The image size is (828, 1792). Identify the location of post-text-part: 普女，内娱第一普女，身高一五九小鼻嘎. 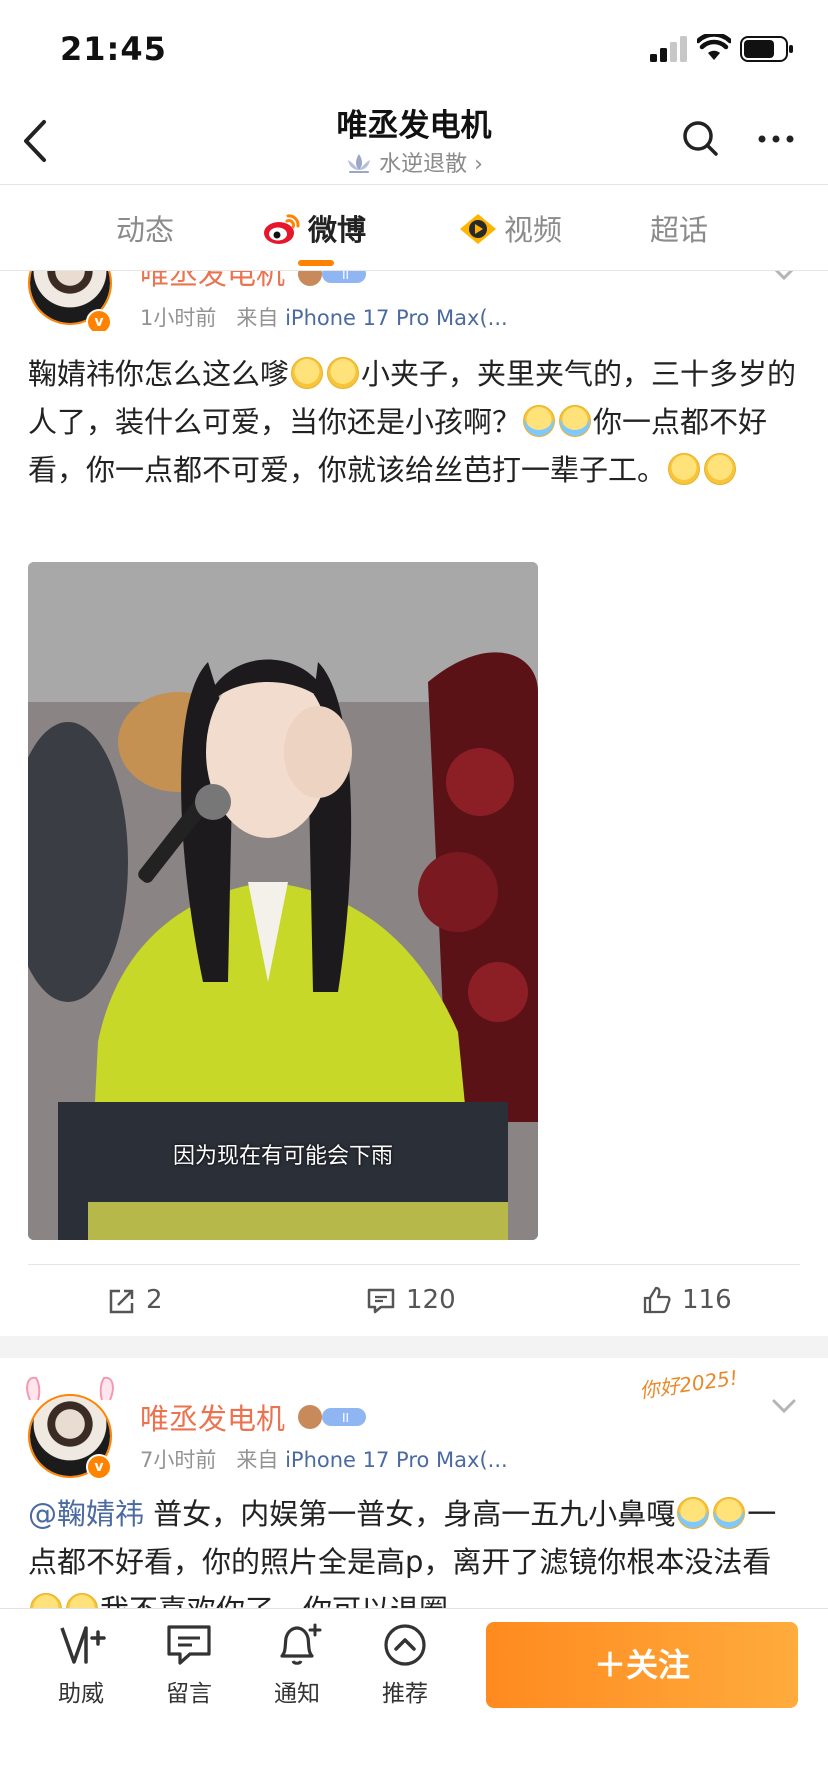
(410, 1514).